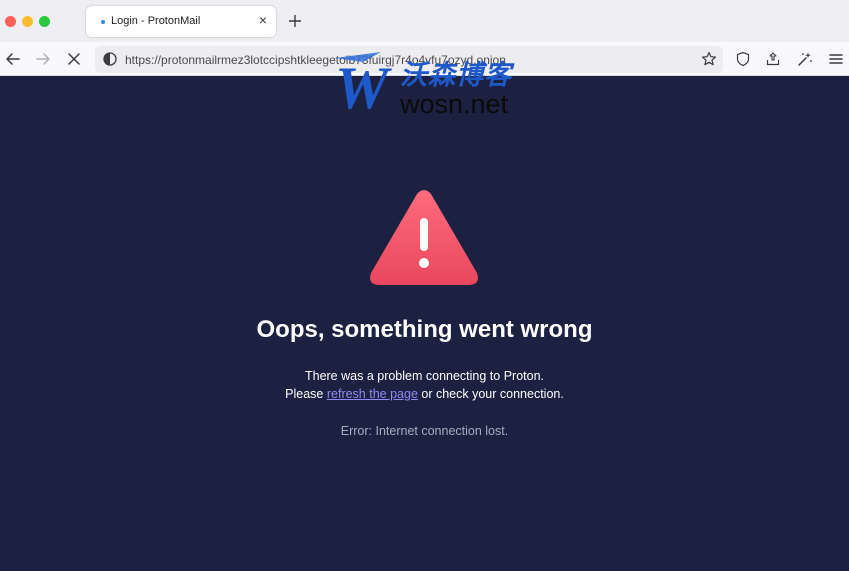  I want to click on stop-loading-icon, so click(74, 59).